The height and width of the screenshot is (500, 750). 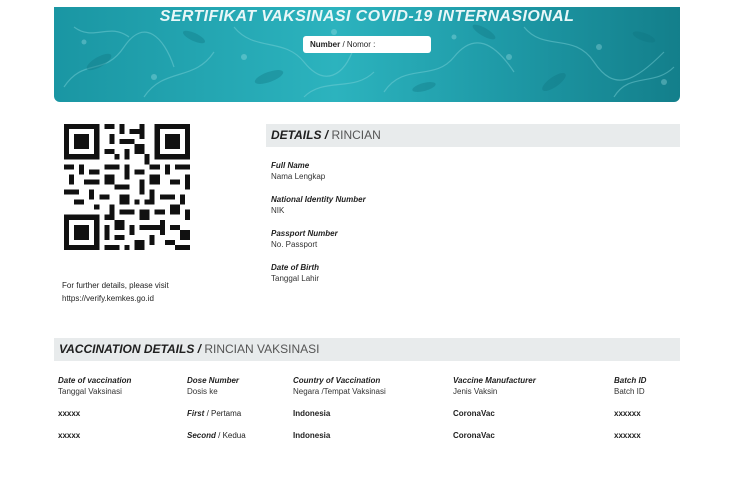 What do you see at coordinates (223, 413) in the screenshot?
I see `dose-id: / Pertama` at bounding box center [223, 413].